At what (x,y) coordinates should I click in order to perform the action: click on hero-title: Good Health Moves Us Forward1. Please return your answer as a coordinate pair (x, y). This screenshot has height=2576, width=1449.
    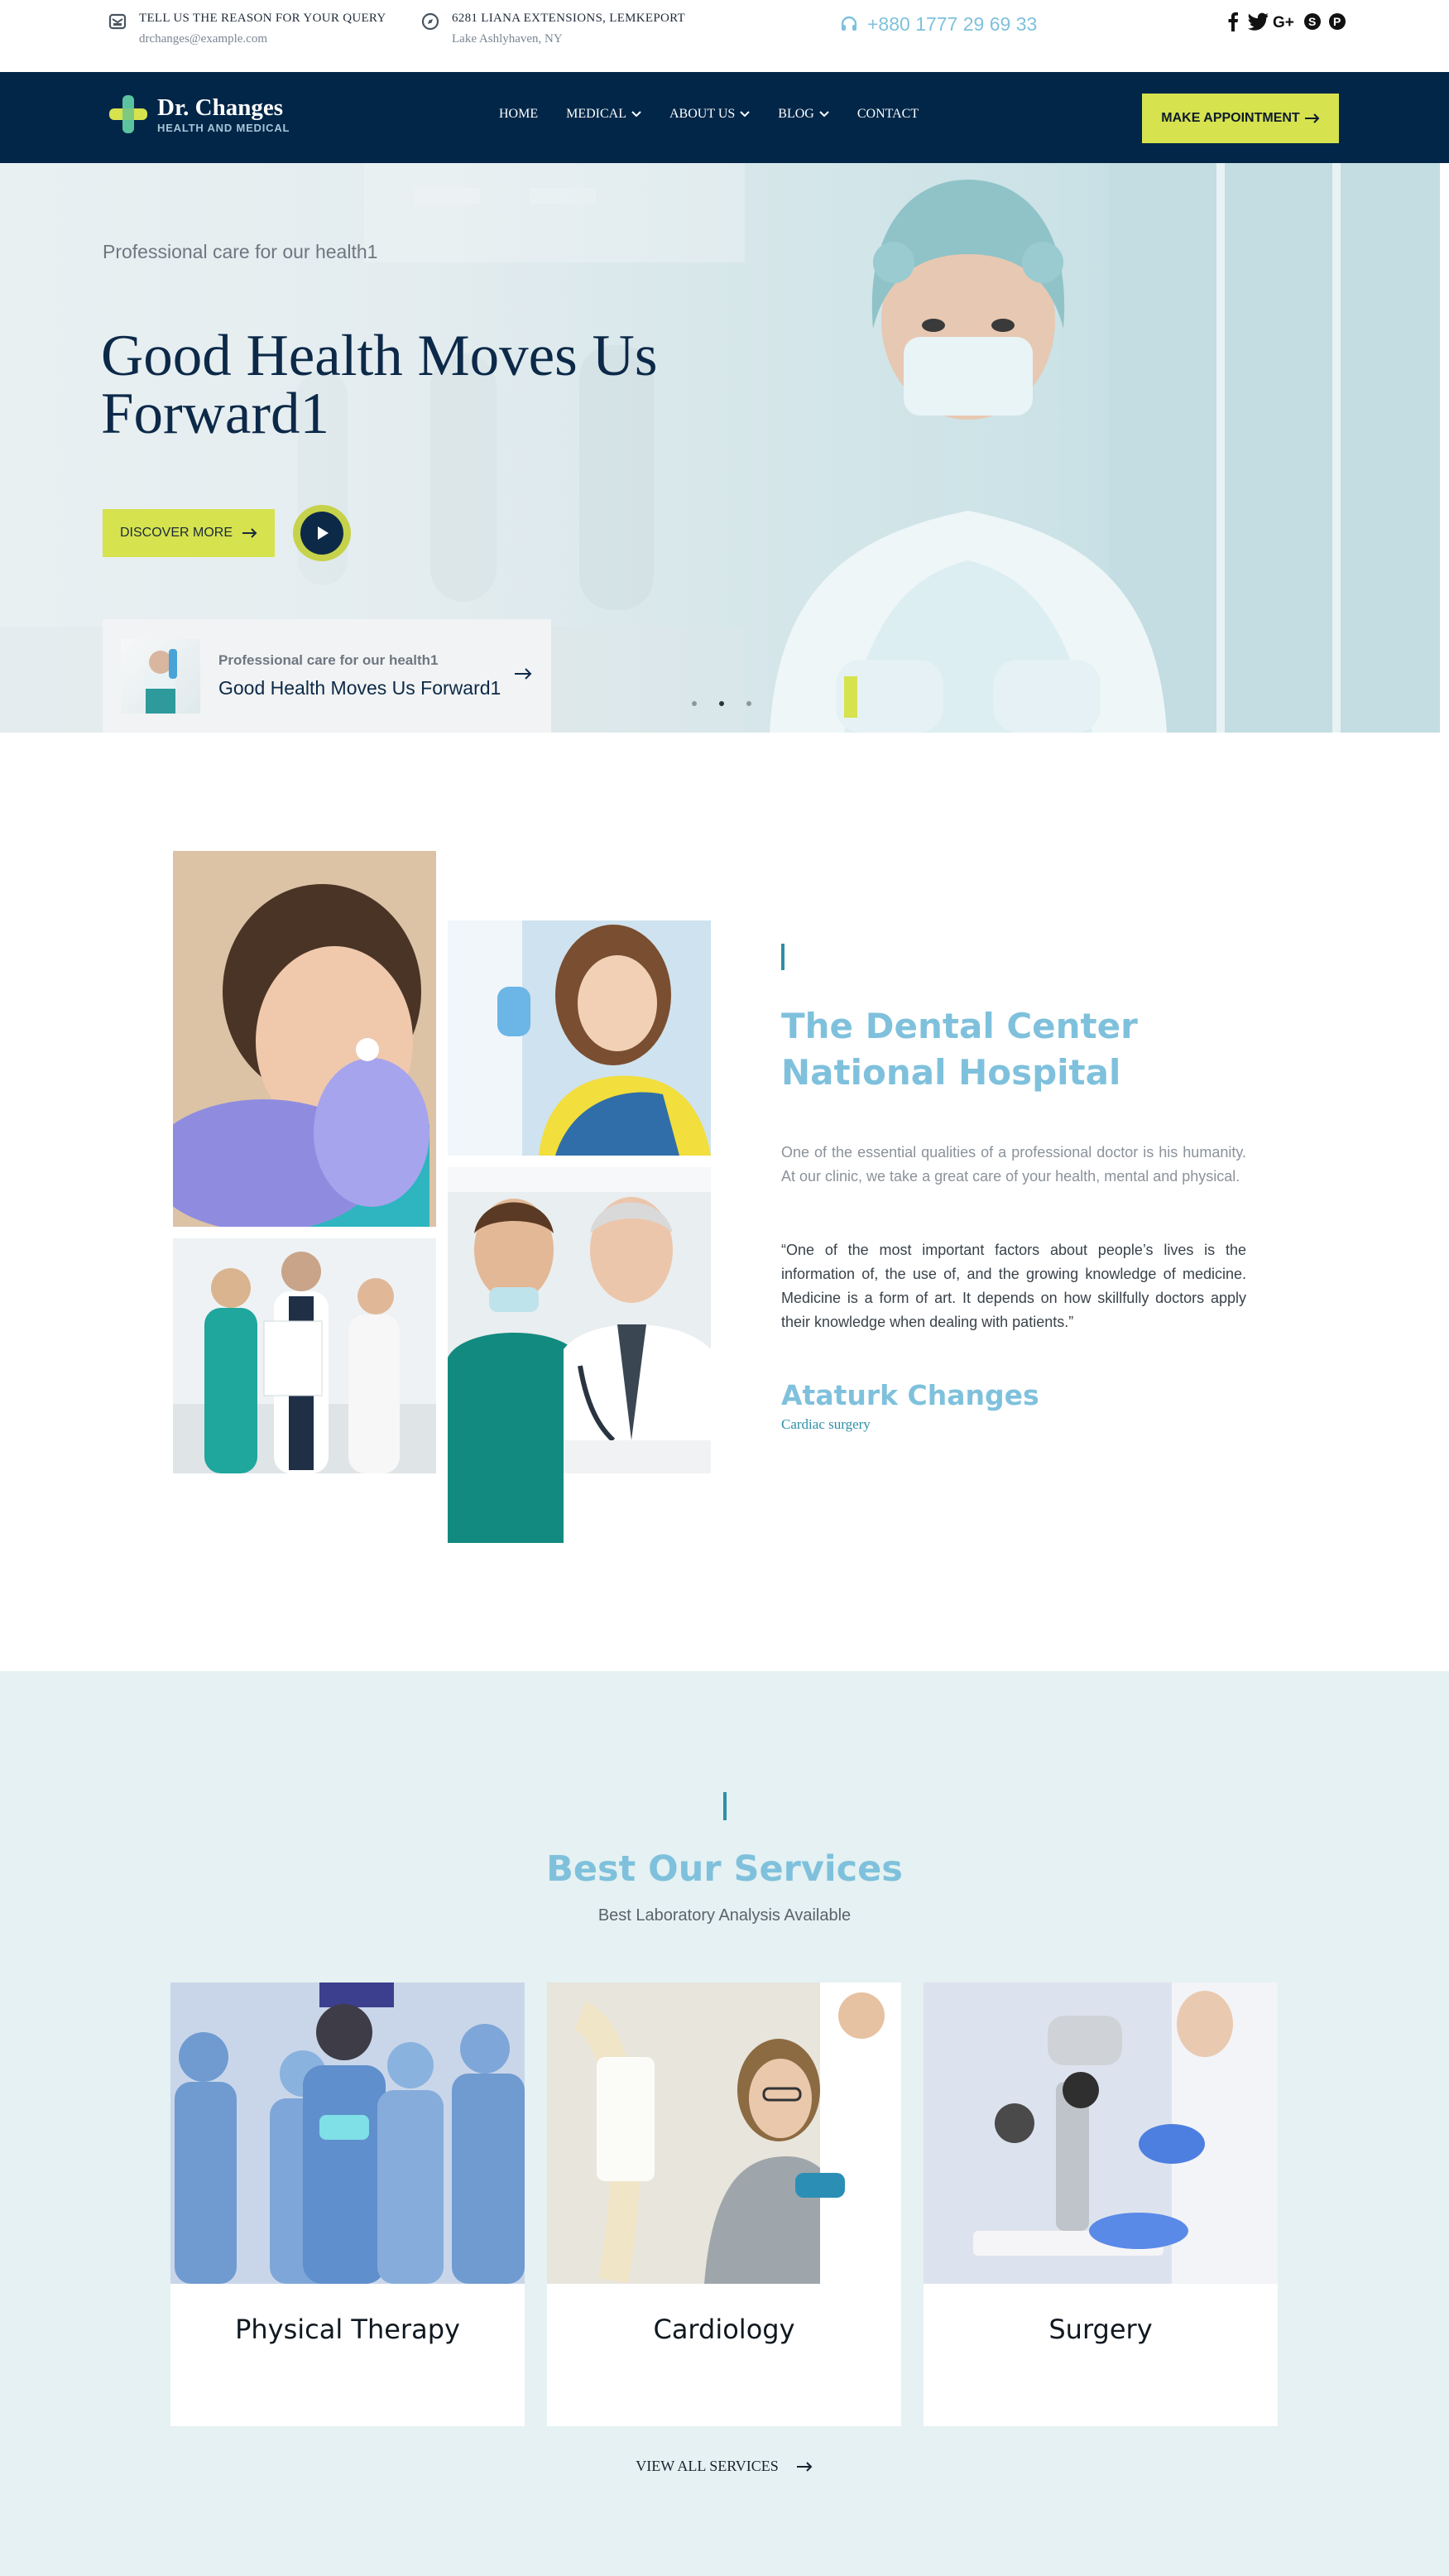
    Looking at the image, I should click on (379, 385).